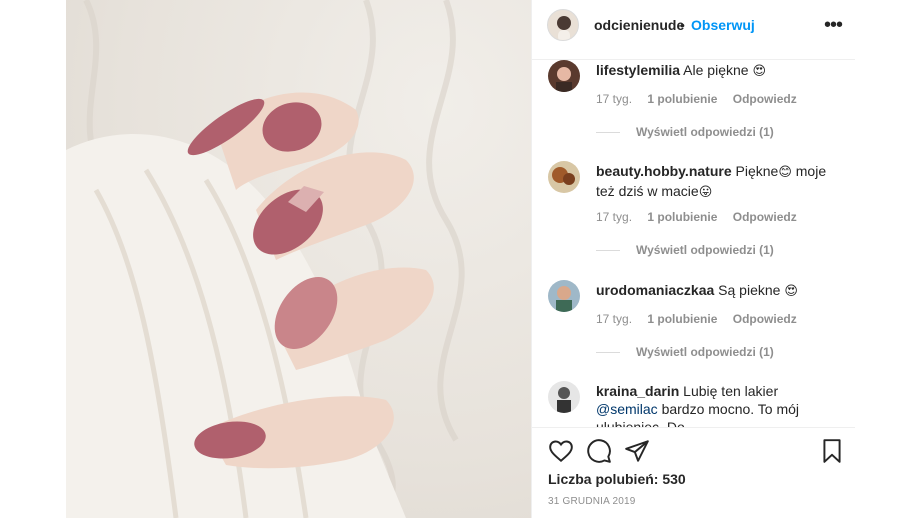  Describe the element at coordinates (705, 192) in the screenshot. I see `tongue-emoji: 😛` at that location.